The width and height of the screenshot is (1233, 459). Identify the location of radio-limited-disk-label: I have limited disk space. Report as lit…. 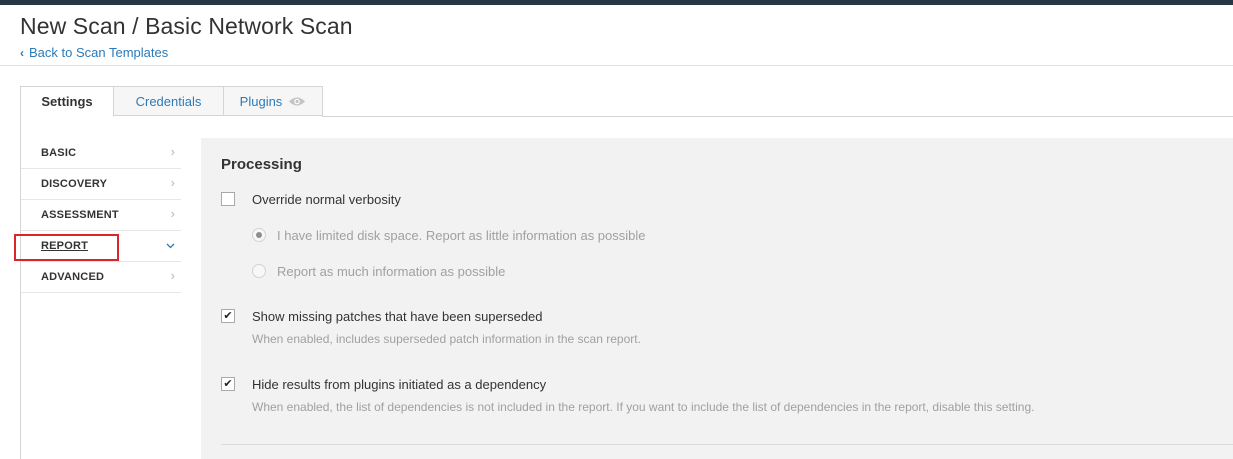
(461, 235).